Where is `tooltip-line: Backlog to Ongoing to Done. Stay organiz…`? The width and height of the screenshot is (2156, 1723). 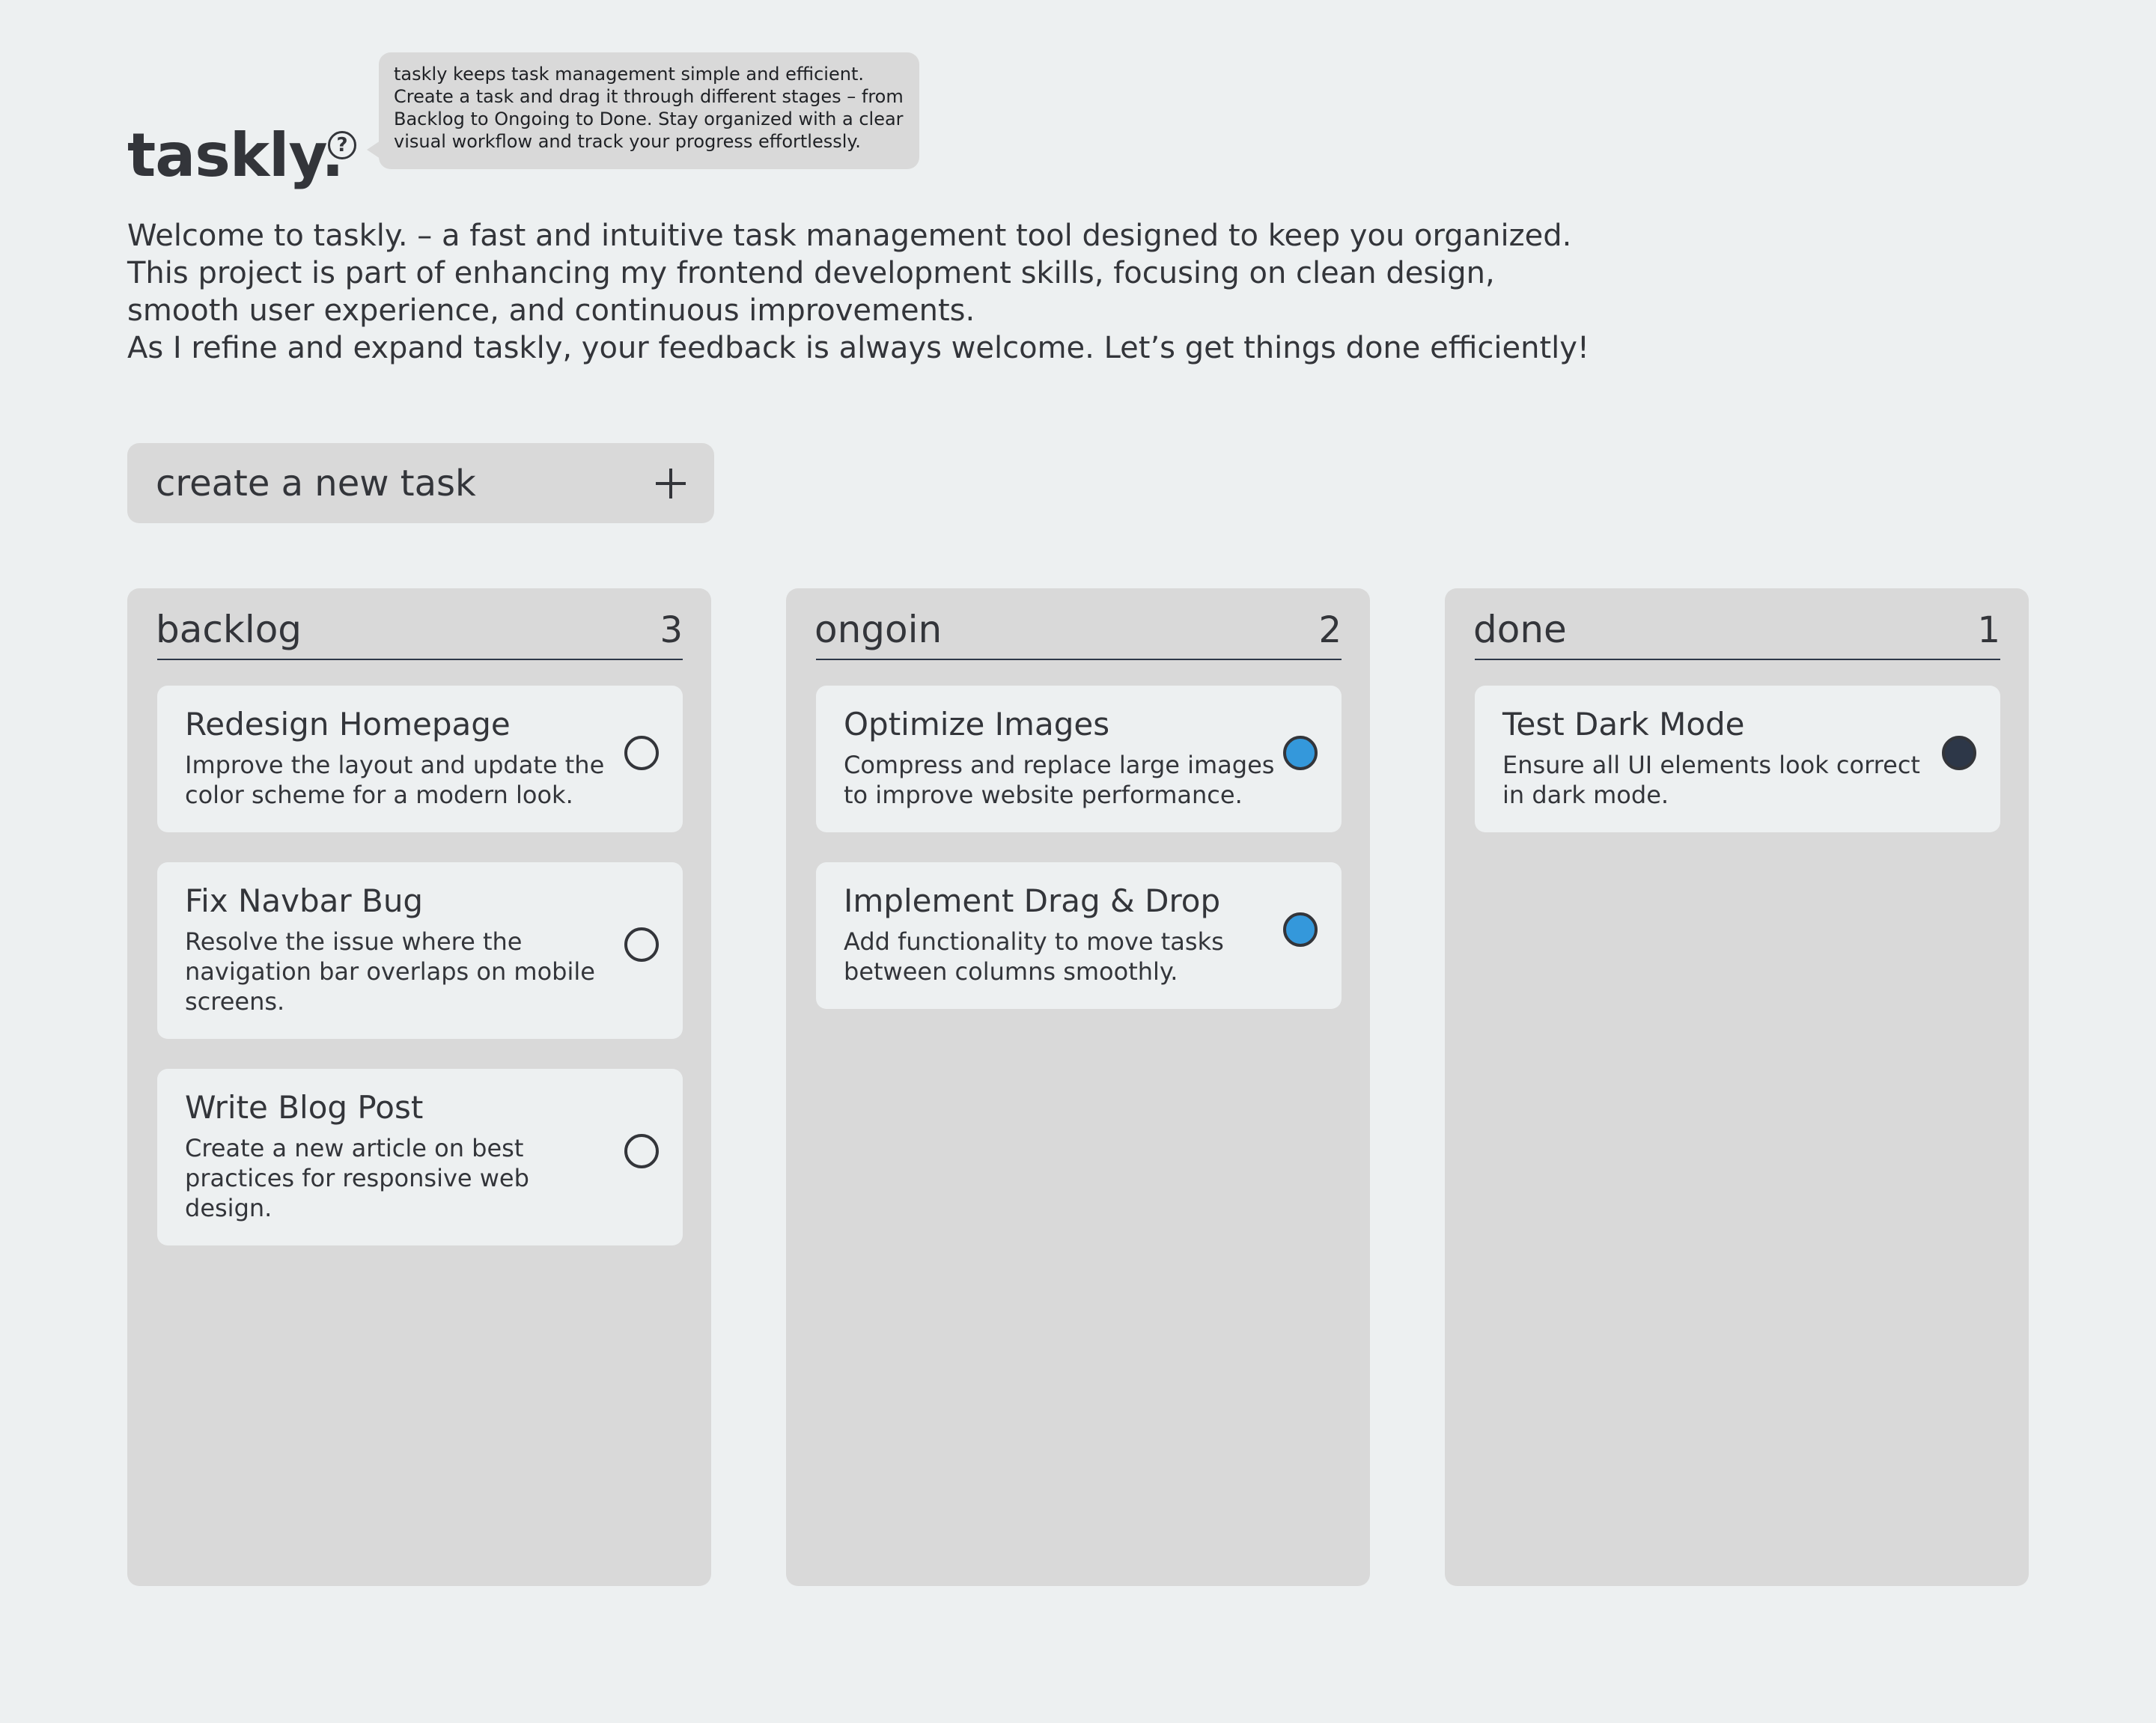 tooltip-line: Backlog to Ongoing to Done. Stay organiz… is located at coordinates (649, 119).